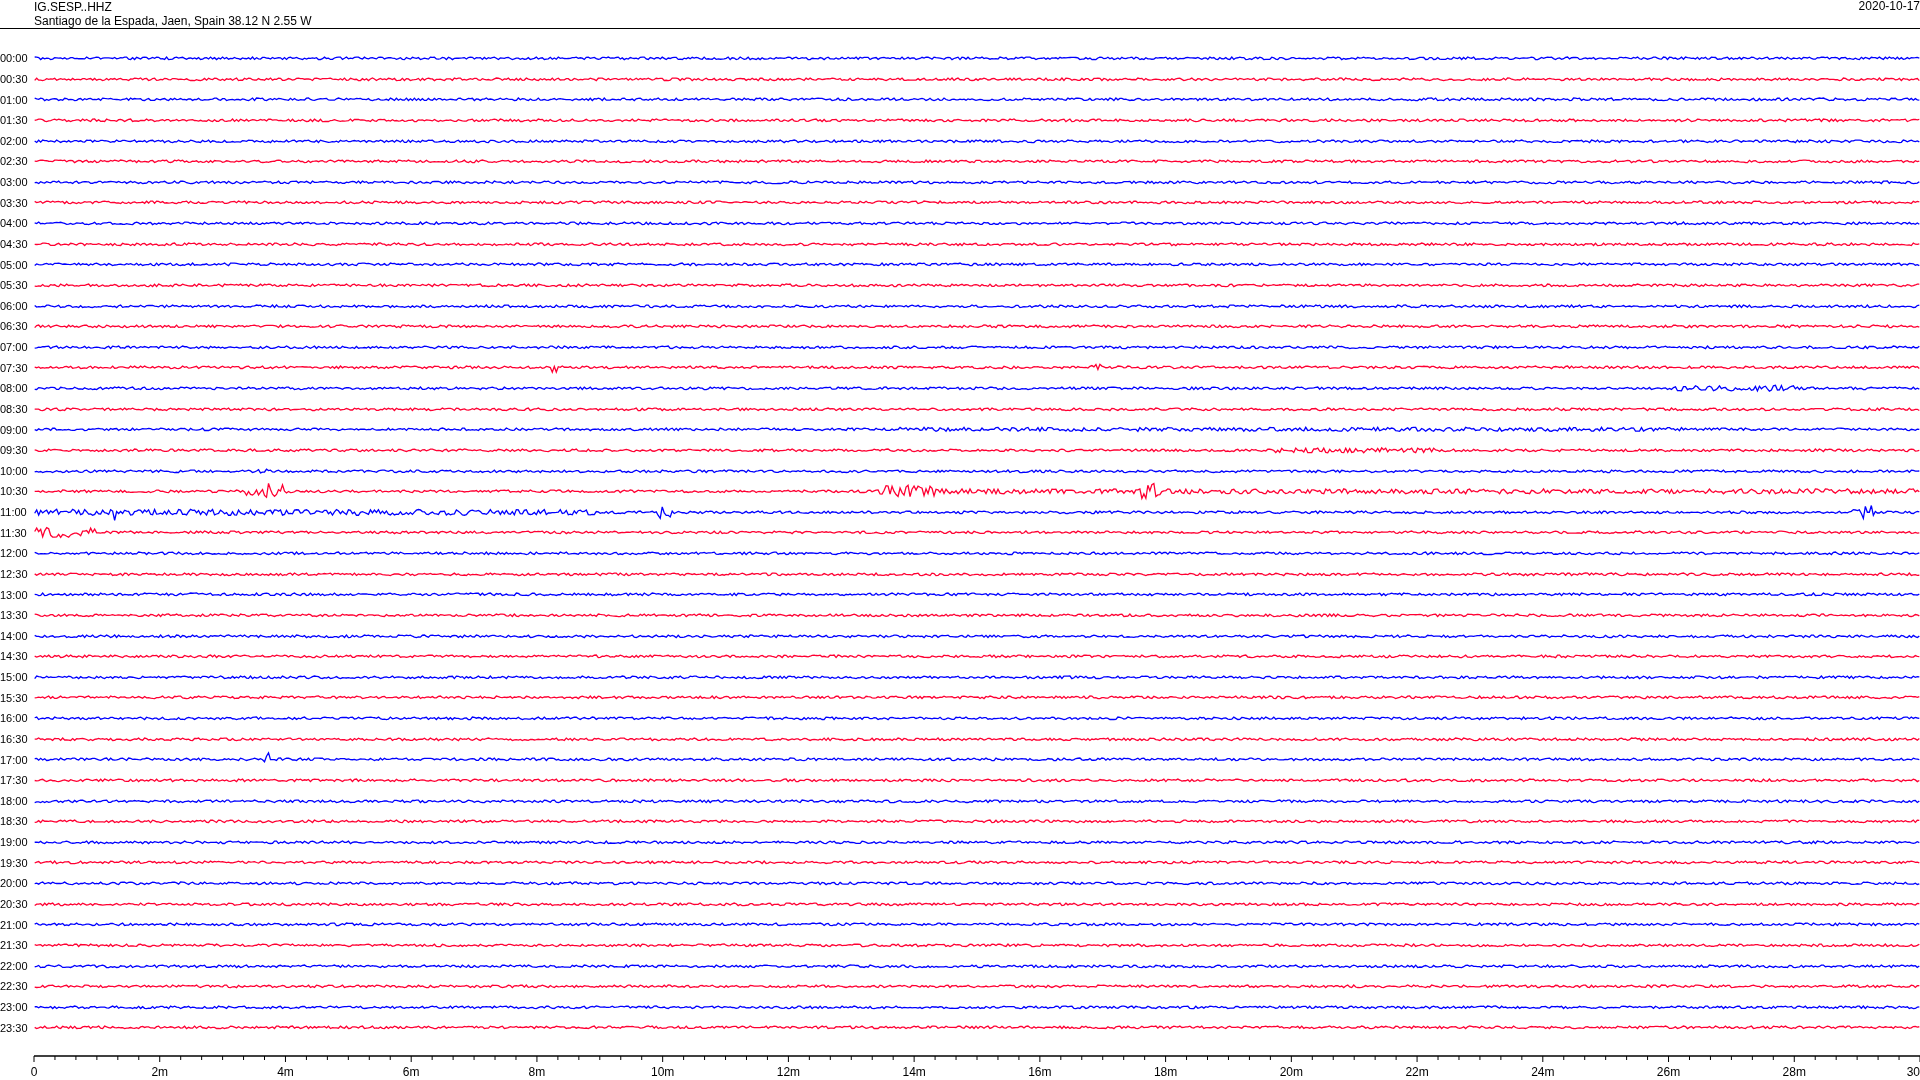 The width and height of the screenshot is (1920, 1080). Describe the element at coordinates (1543, 1072) in the screenshot. I see `axis-label: 24m` at that location.